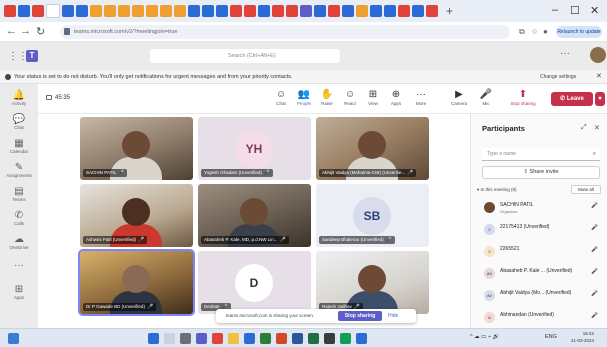  I want to click on excel-icon, so click(265, 338).